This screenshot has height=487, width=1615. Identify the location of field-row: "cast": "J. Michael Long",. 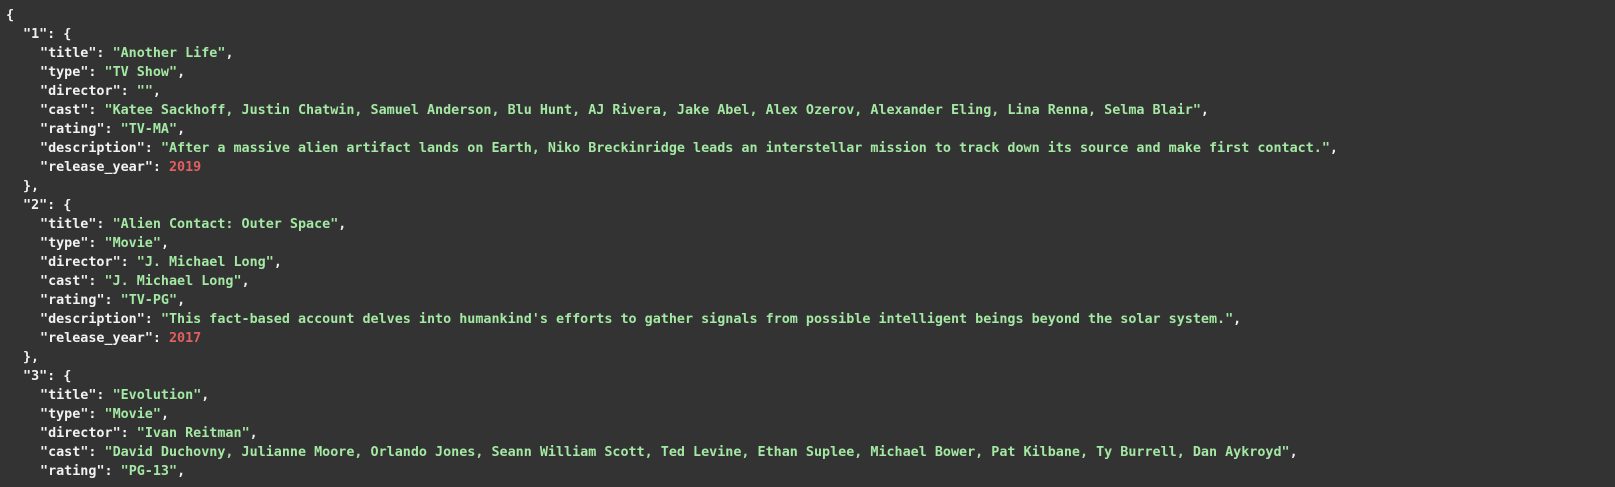
(810, 281).